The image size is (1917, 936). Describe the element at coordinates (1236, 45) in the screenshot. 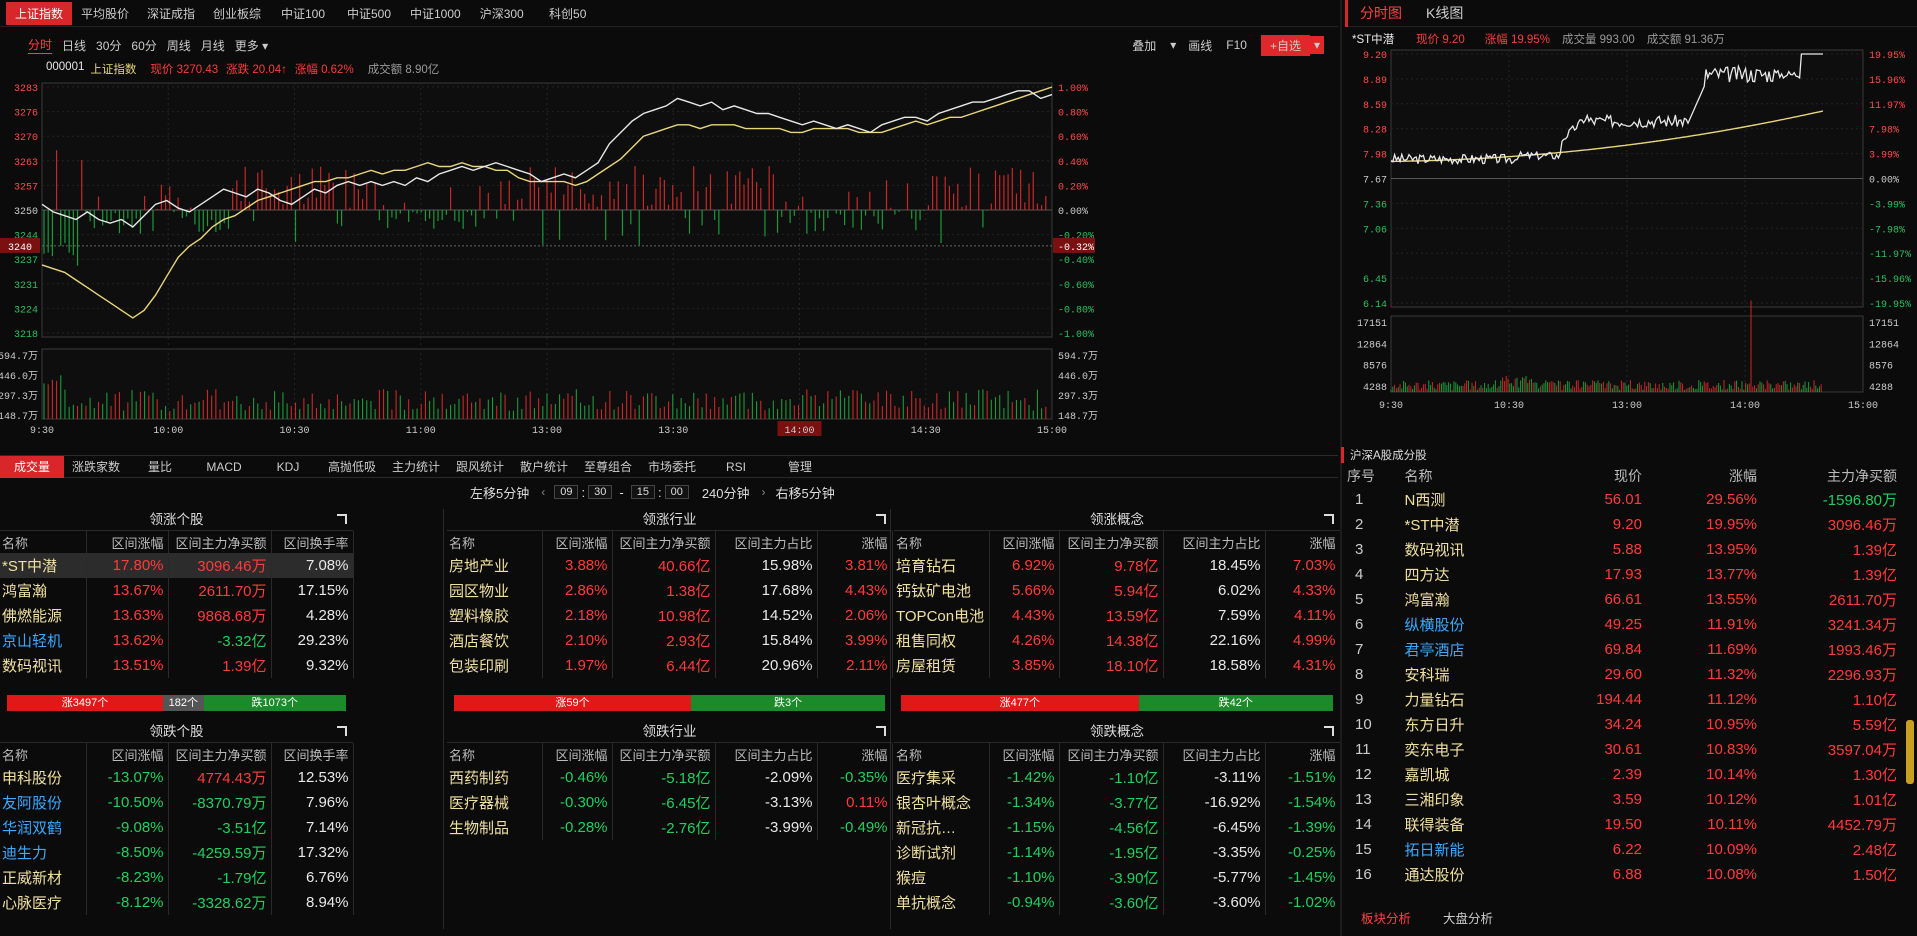

I see `f10-button: F10` at that location.